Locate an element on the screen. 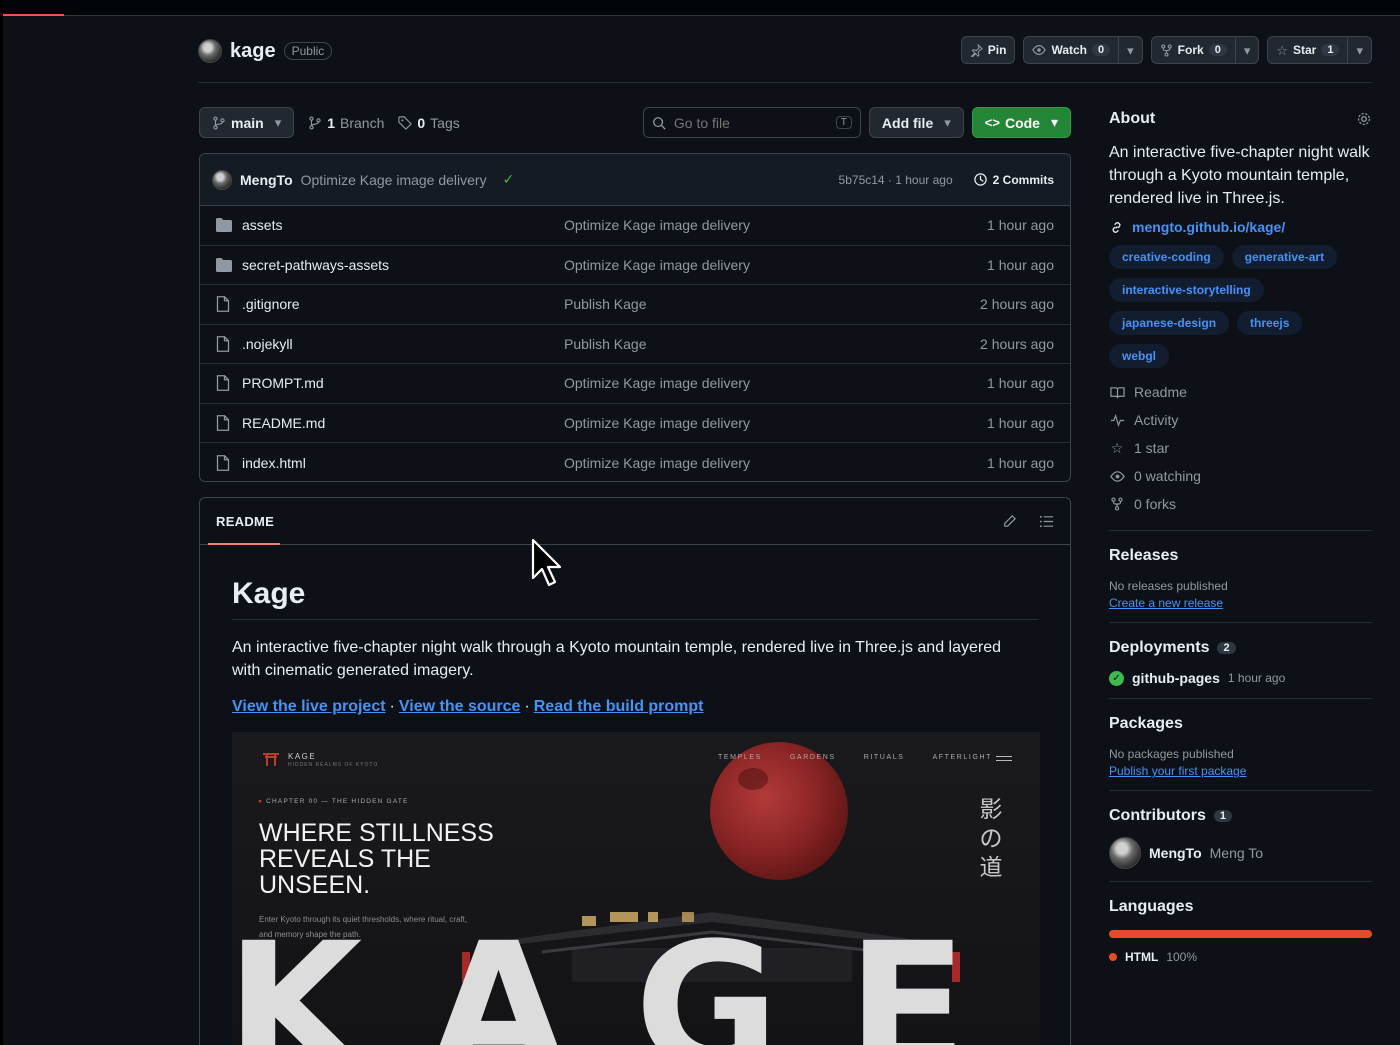  outline-list-icon is located at coordinates (1046, 521).